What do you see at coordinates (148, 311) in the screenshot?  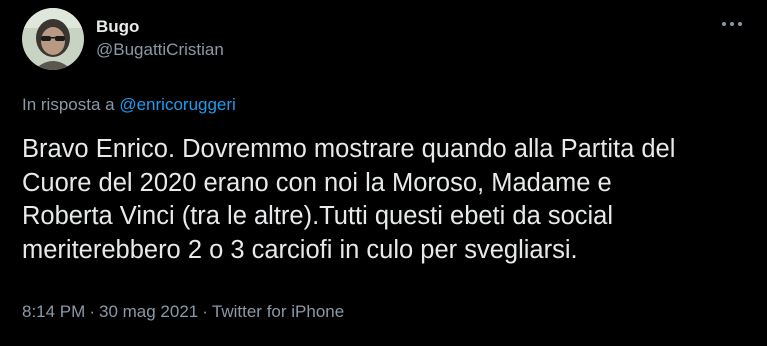 I see `tweet-date: 30 mag 2021` at bounding box center [148, 311].